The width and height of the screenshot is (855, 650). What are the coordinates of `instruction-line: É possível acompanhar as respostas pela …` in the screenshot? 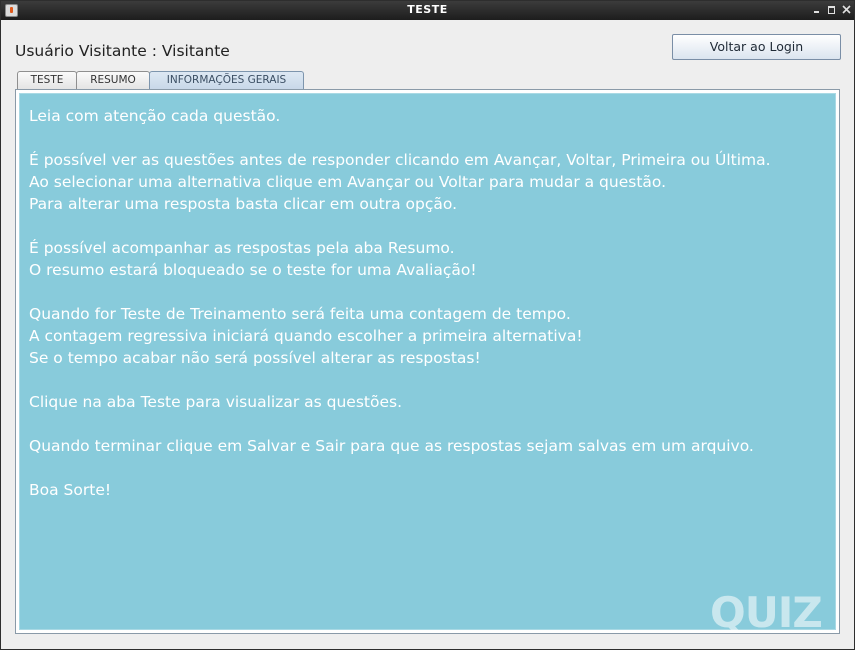 It's located at (242, 248).